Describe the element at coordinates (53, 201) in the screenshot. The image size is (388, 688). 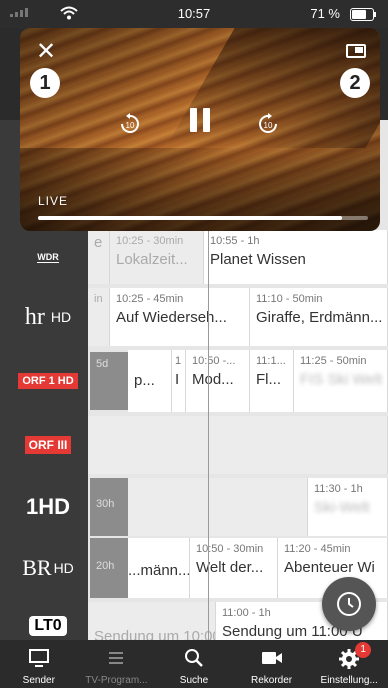
I see `live-label: LIVE` at that location.